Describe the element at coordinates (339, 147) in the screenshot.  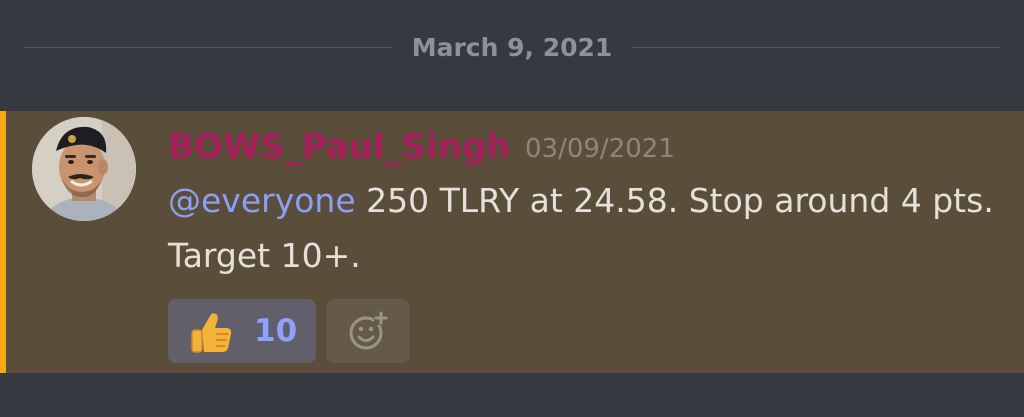
I see `message-author: BOWS_Paul_Singh` at that location.